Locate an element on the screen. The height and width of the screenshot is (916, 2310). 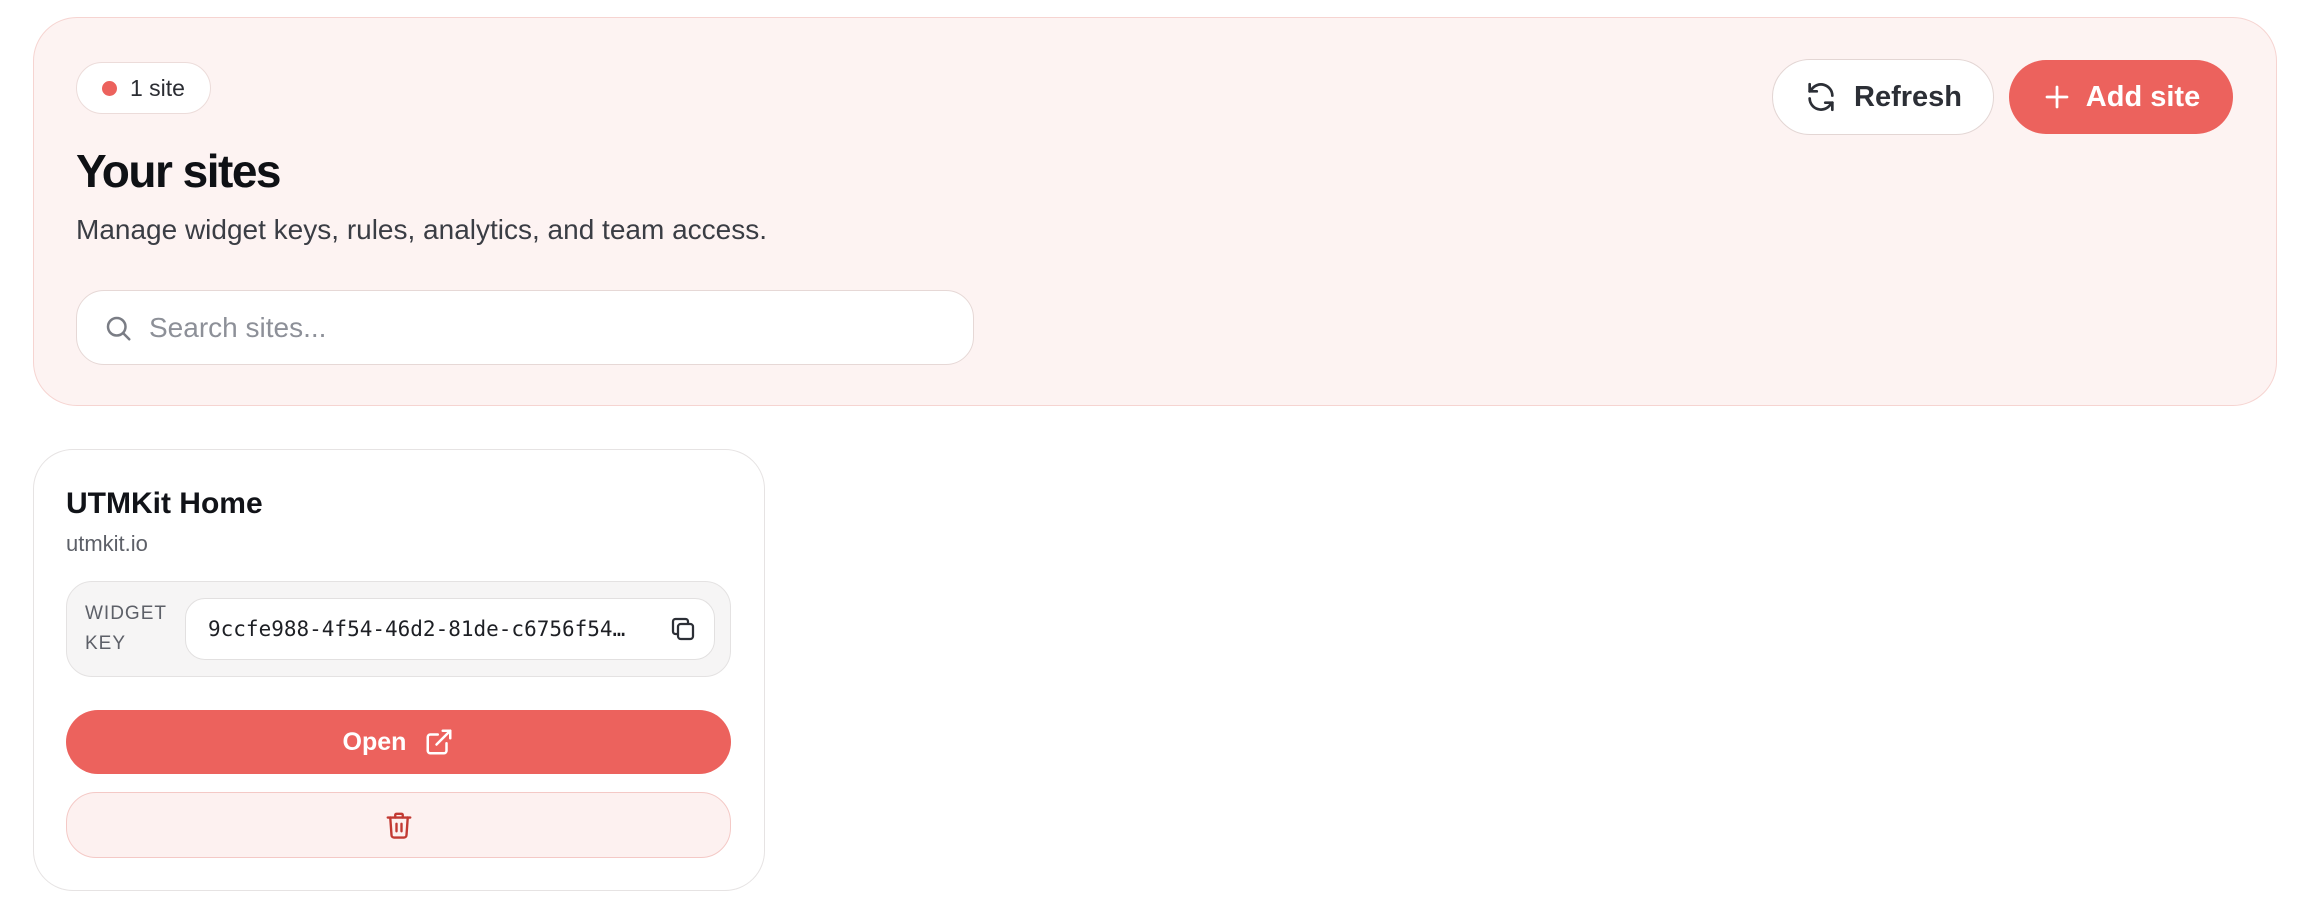
copy-icon is located at coordinates (683, 629).